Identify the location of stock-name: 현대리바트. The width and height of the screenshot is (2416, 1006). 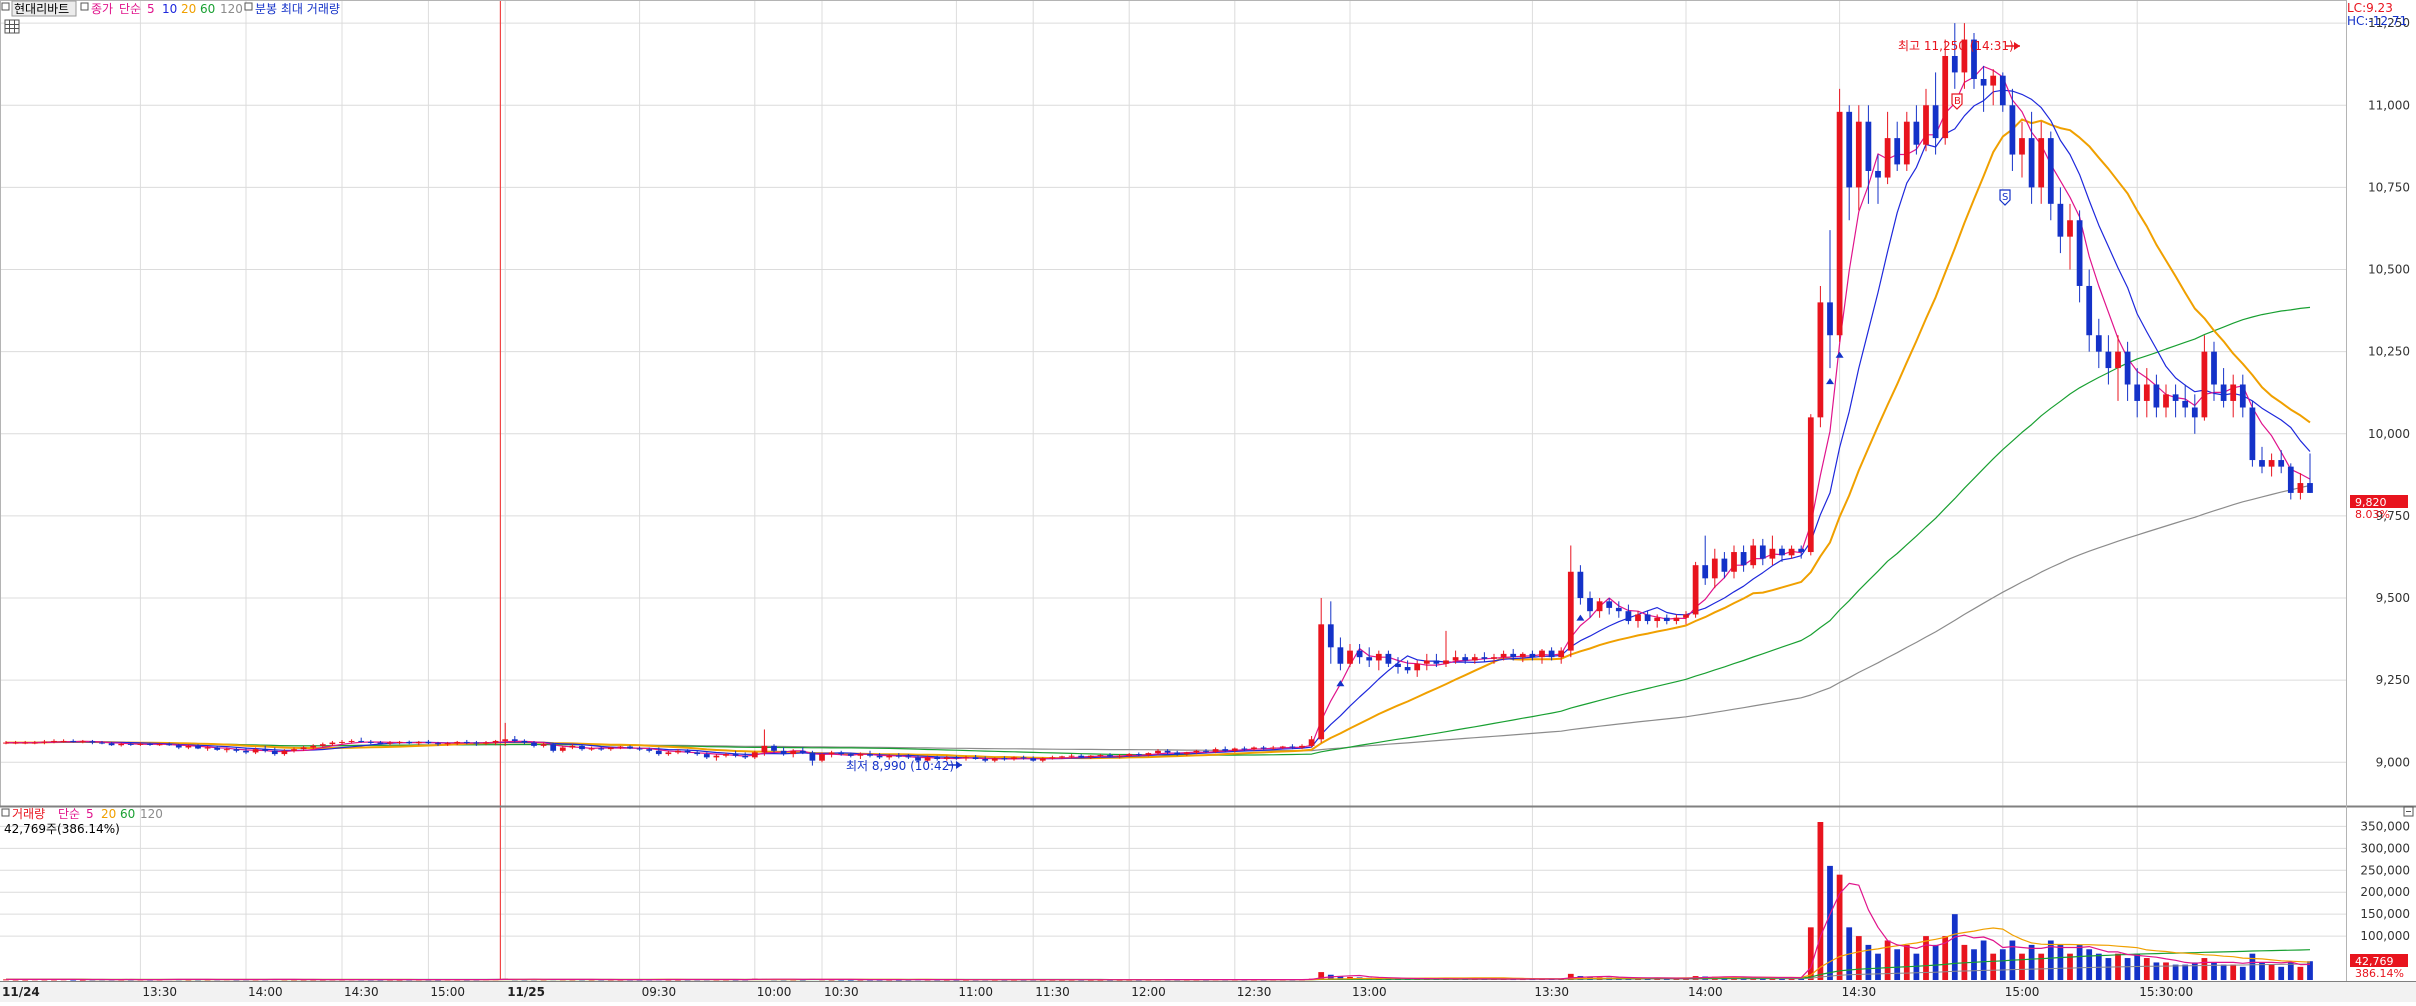
(41, 9).